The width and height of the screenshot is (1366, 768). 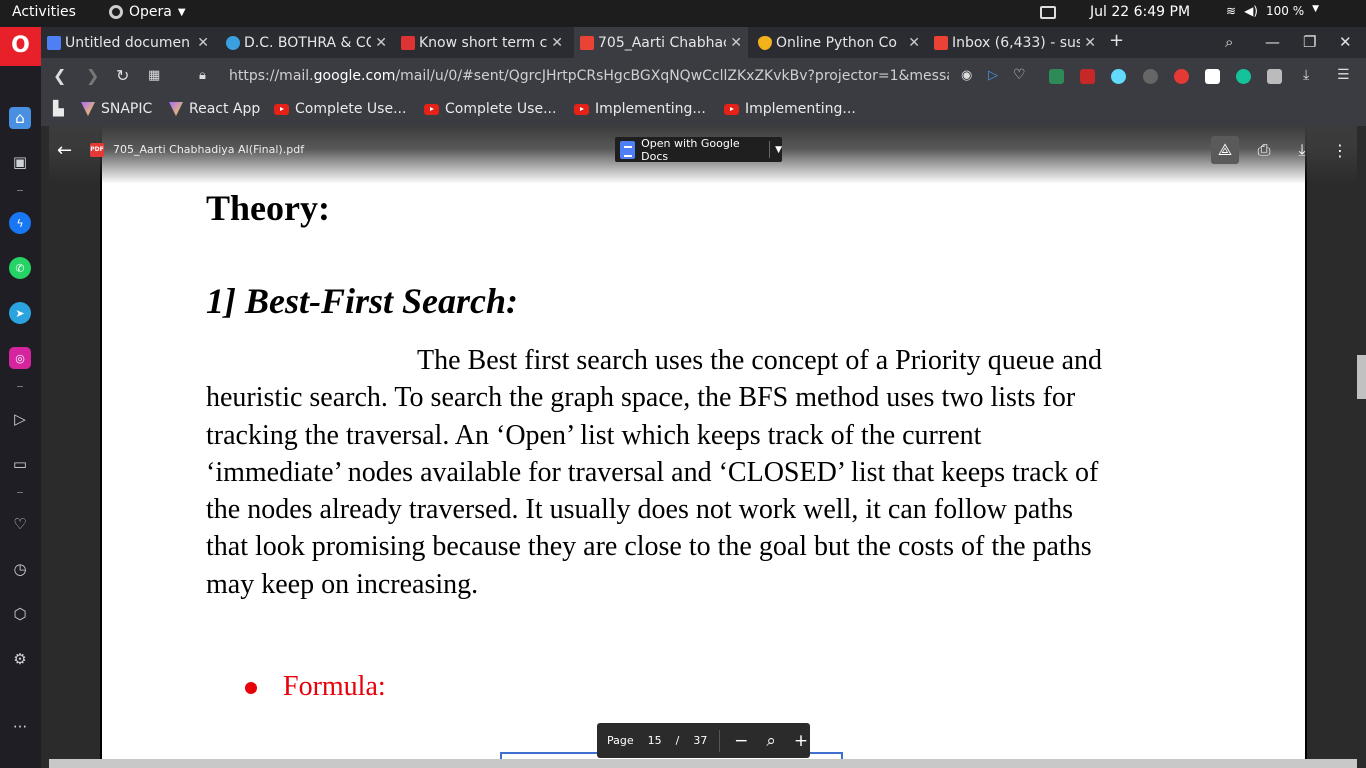 What do you see at coordinates (1272, 42) in the screenshot?
I see `minimize-icon: —` at bounding box center [1272, 42].